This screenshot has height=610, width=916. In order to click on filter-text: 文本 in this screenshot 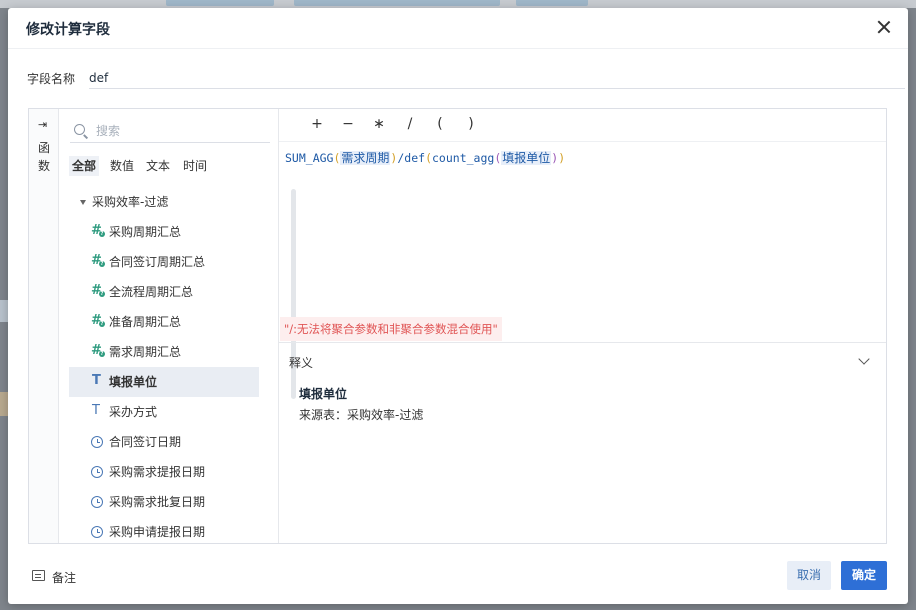, I will do `click(158, 166)`.